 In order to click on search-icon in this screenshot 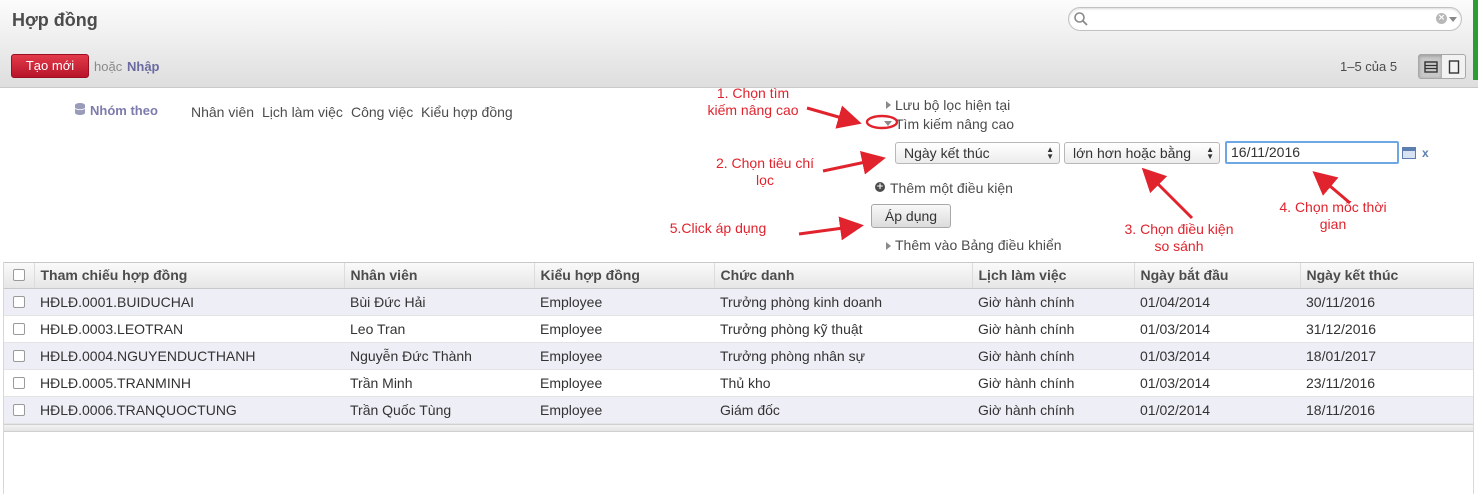, I will do `click(1081, 21)`.